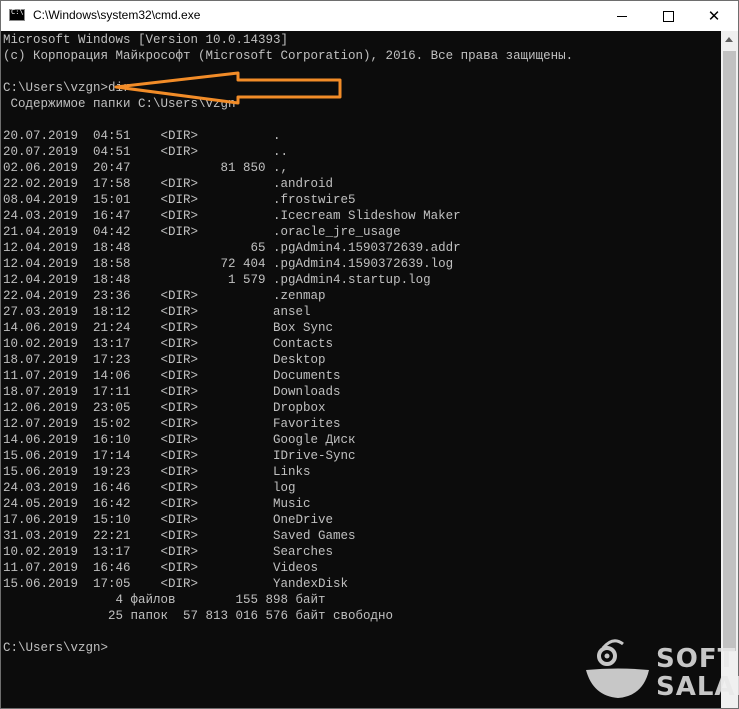 The image size is (739, 709). I want to click on console-line: 02.06.2019 20:47 81 850 .,, so click(146, 168).